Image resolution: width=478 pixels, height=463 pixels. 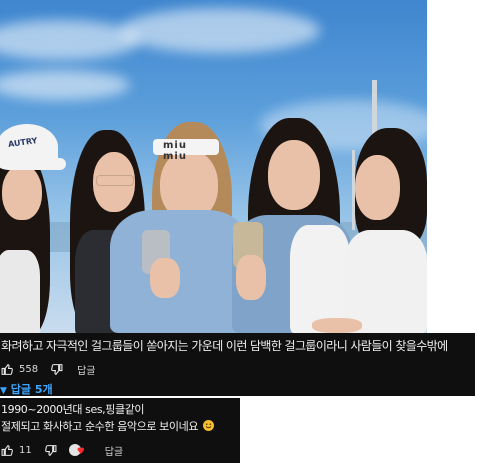 What do you see at coordinates (3, 391) in the screenshot?
I see `caret-down-icon: ▼` at bounding box center [3, 391].